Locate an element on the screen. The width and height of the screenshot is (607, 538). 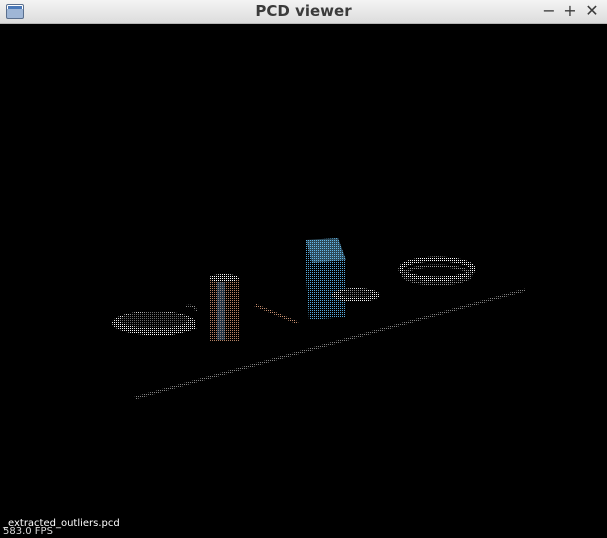
can-points is located at coordinates (224, 308).